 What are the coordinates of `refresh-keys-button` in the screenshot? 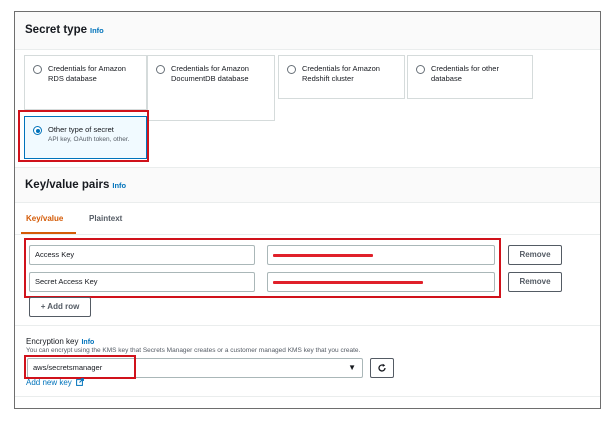 It's located at (382, 368).